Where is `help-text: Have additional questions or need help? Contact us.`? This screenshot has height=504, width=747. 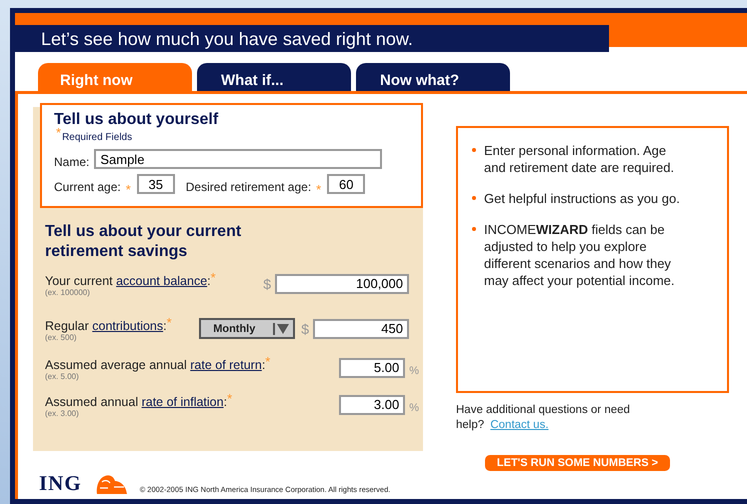 help-text: Have additional questions or need help? Contact us. is located at coordinates (543, 418).